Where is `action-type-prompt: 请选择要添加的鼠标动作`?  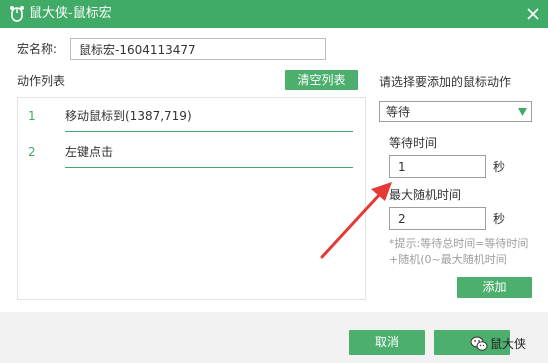 action-type-prompt: 请选择要添加的鼠标动作 is located at coordinates (445, 82).